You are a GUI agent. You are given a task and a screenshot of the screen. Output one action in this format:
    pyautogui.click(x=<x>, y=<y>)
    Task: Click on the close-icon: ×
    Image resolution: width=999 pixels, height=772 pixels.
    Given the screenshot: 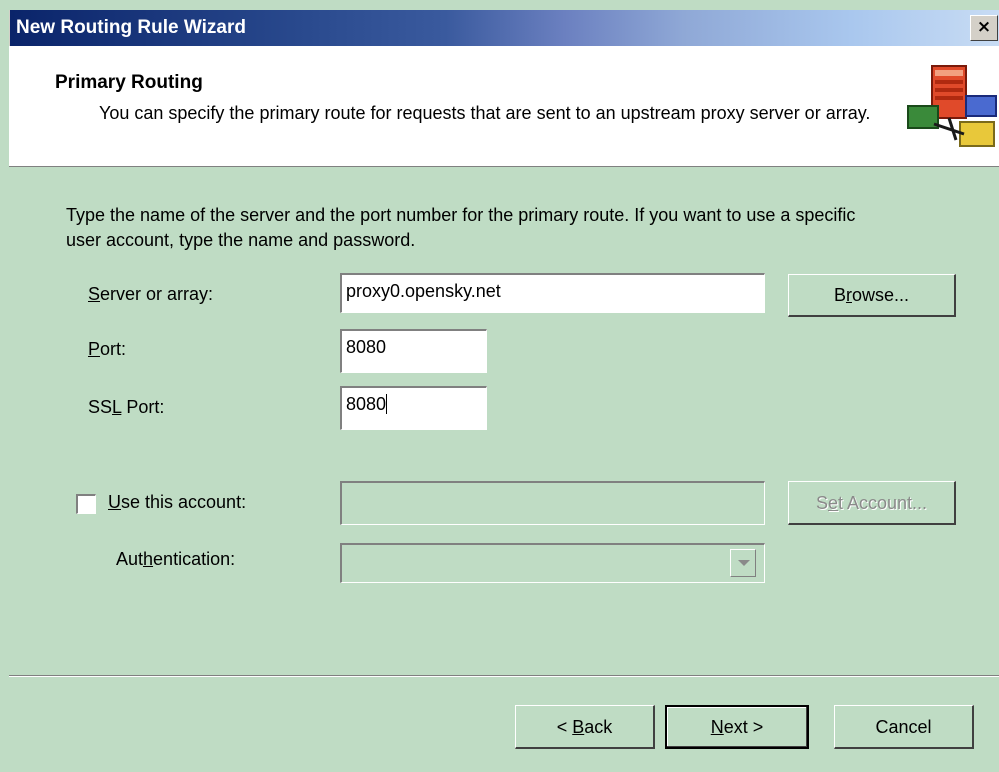 What is the action you would take?
    pyautogui.click(x=984, y=27)
    